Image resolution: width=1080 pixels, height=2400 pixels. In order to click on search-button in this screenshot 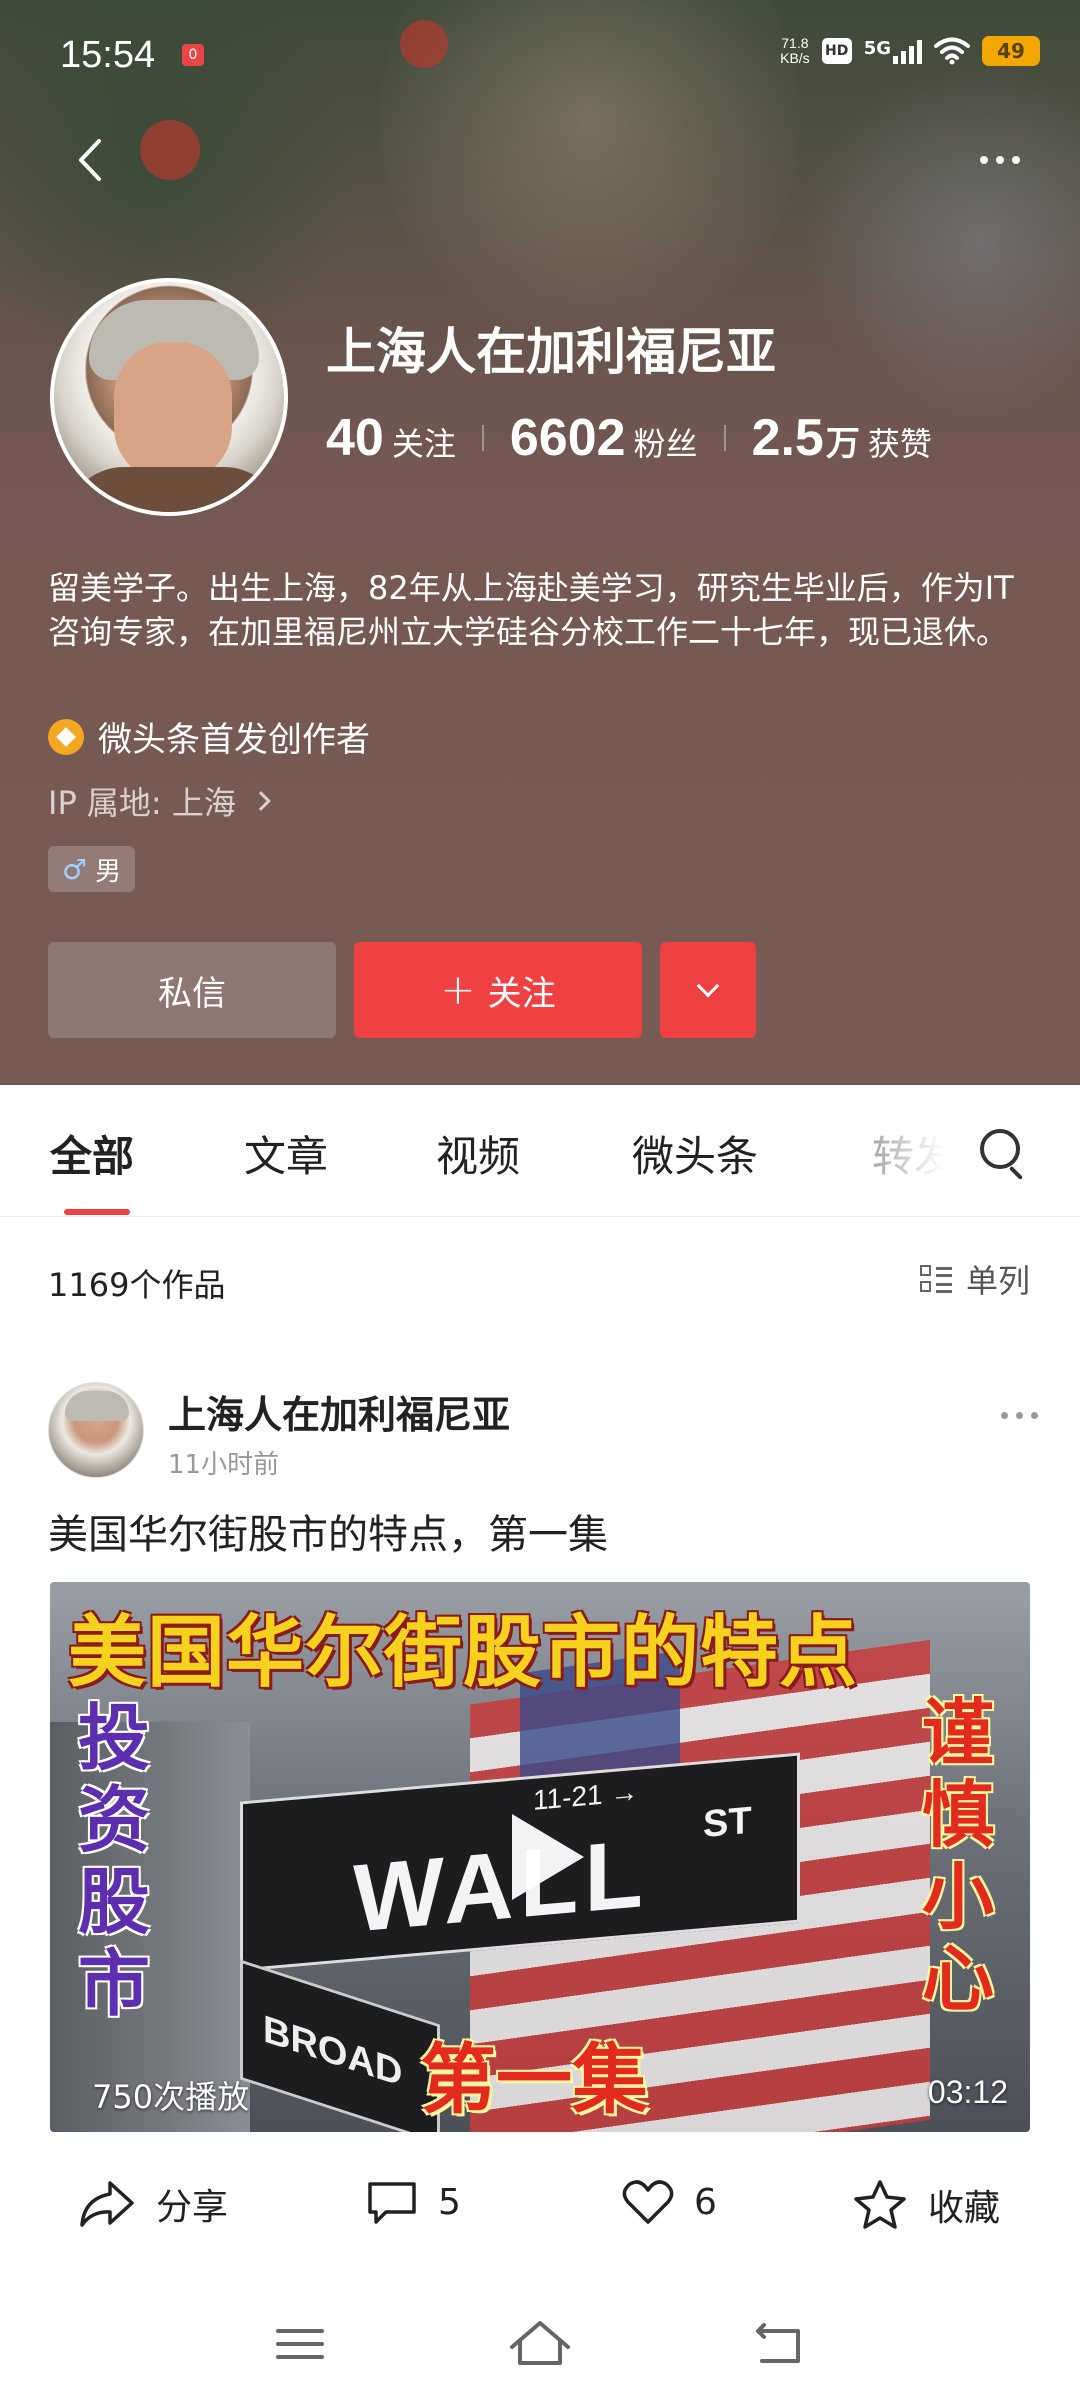, I will do `click(1004, 1153)`.